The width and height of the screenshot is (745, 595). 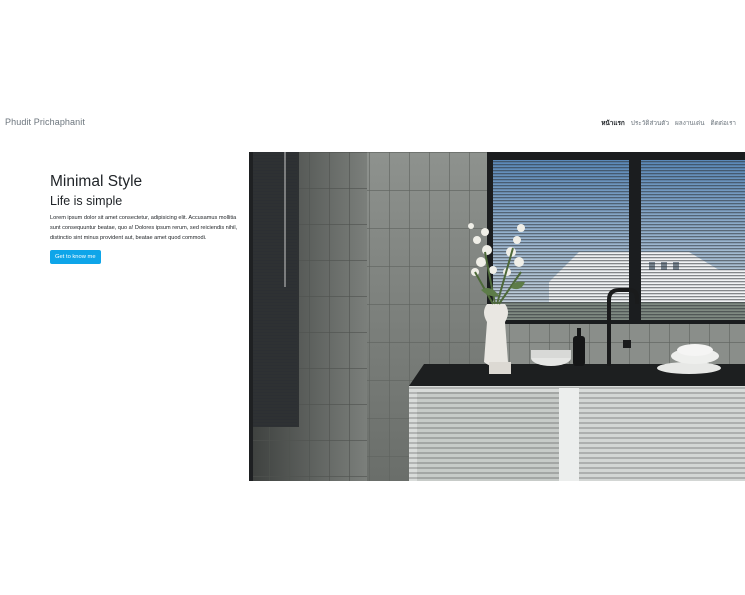 What do you see at coordinates (689, 123) in the screenshot?
I see `nav-item-portfolio: ผลงานเด่น` at bounding box center [689, 123].